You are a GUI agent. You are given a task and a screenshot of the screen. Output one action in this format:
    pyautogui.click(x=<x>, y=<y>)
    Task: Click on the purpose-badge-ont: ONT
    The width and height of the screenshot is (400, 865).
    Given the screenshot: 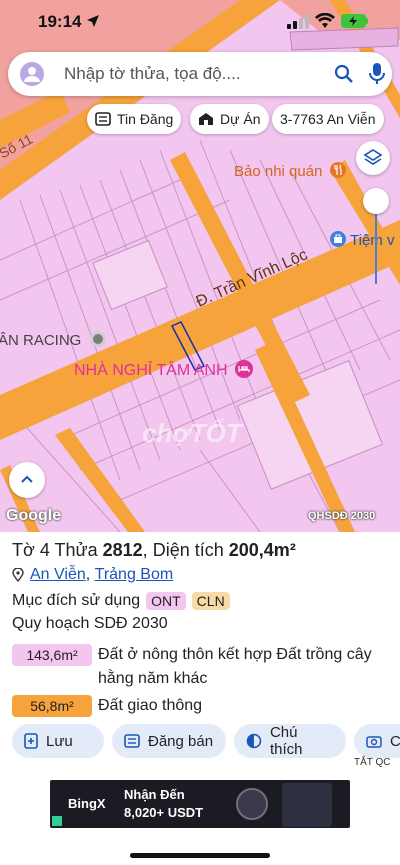 What is the action you would take?
    pyautogui.click(x=166, y=601)
    